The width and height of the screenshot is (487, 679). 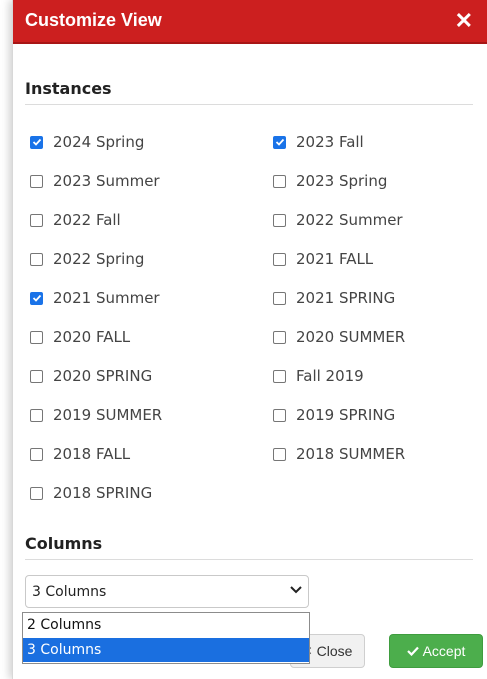 I want to click on accept-button-label: Accept, so click(x=444, y=651).